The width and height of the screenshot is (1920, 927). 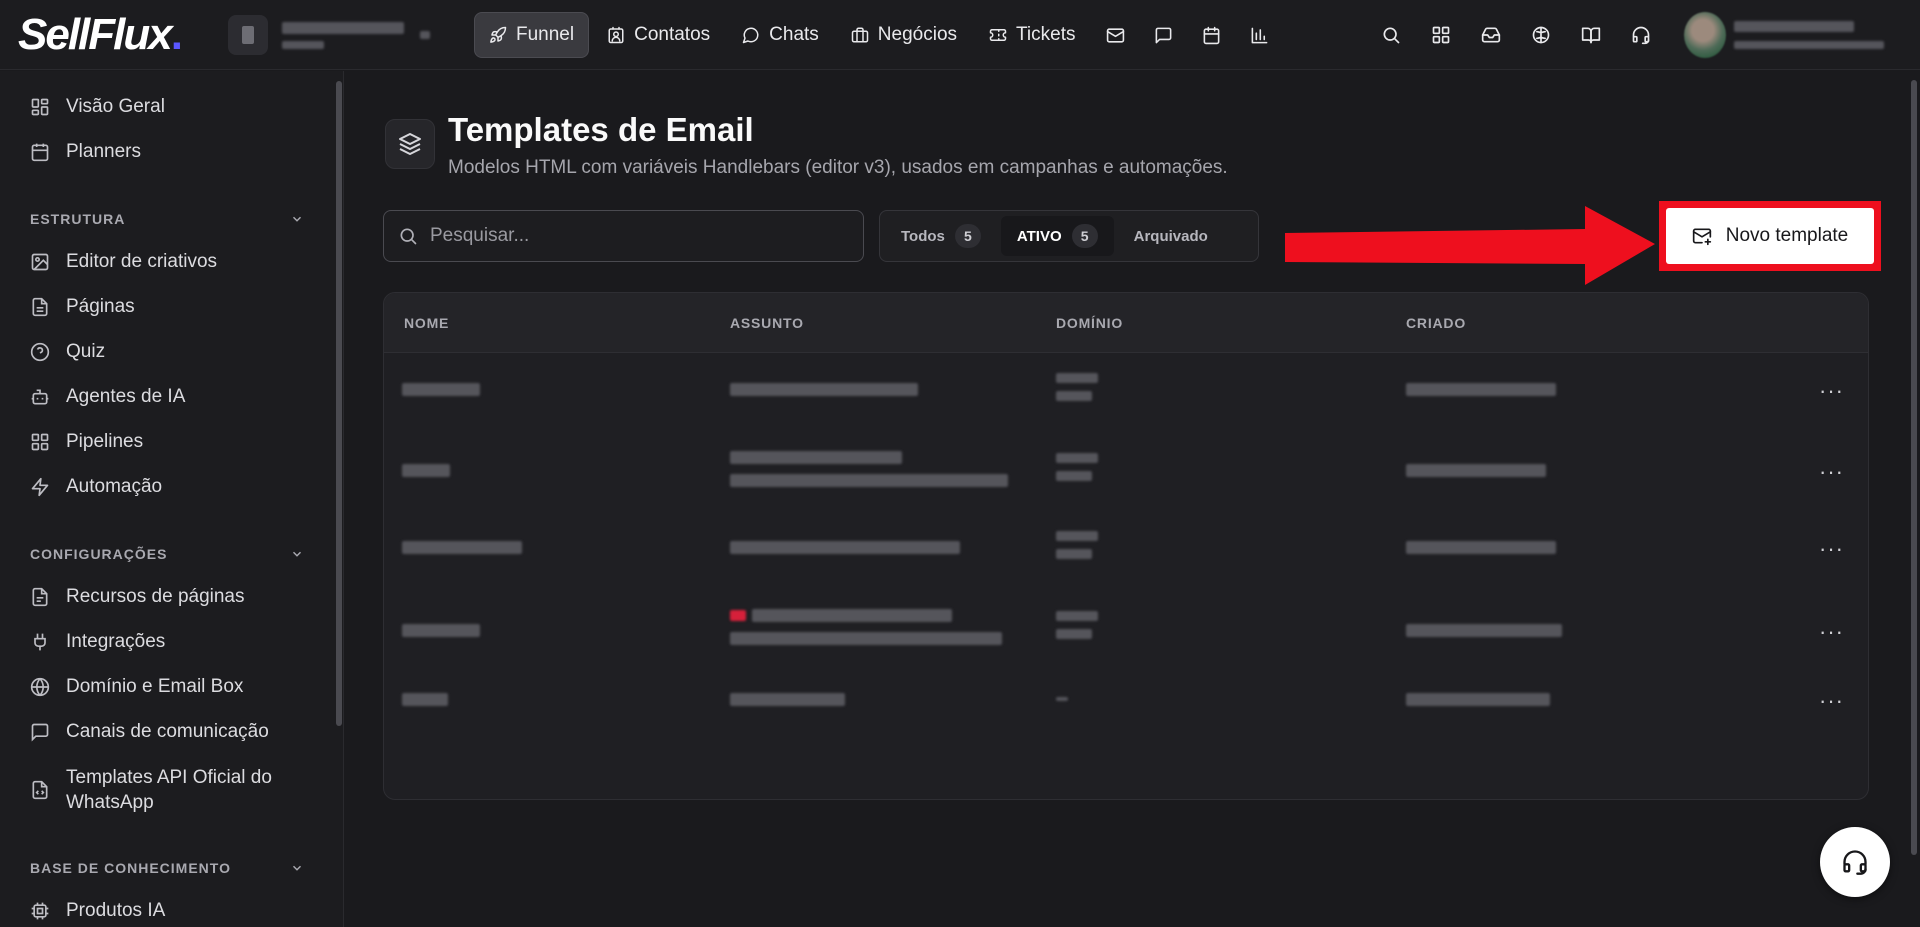 What do you see at coordinates (1039, 236) in the screenshot?
I see `filter-label: ATIVO` at bounding box center [1039, 236].